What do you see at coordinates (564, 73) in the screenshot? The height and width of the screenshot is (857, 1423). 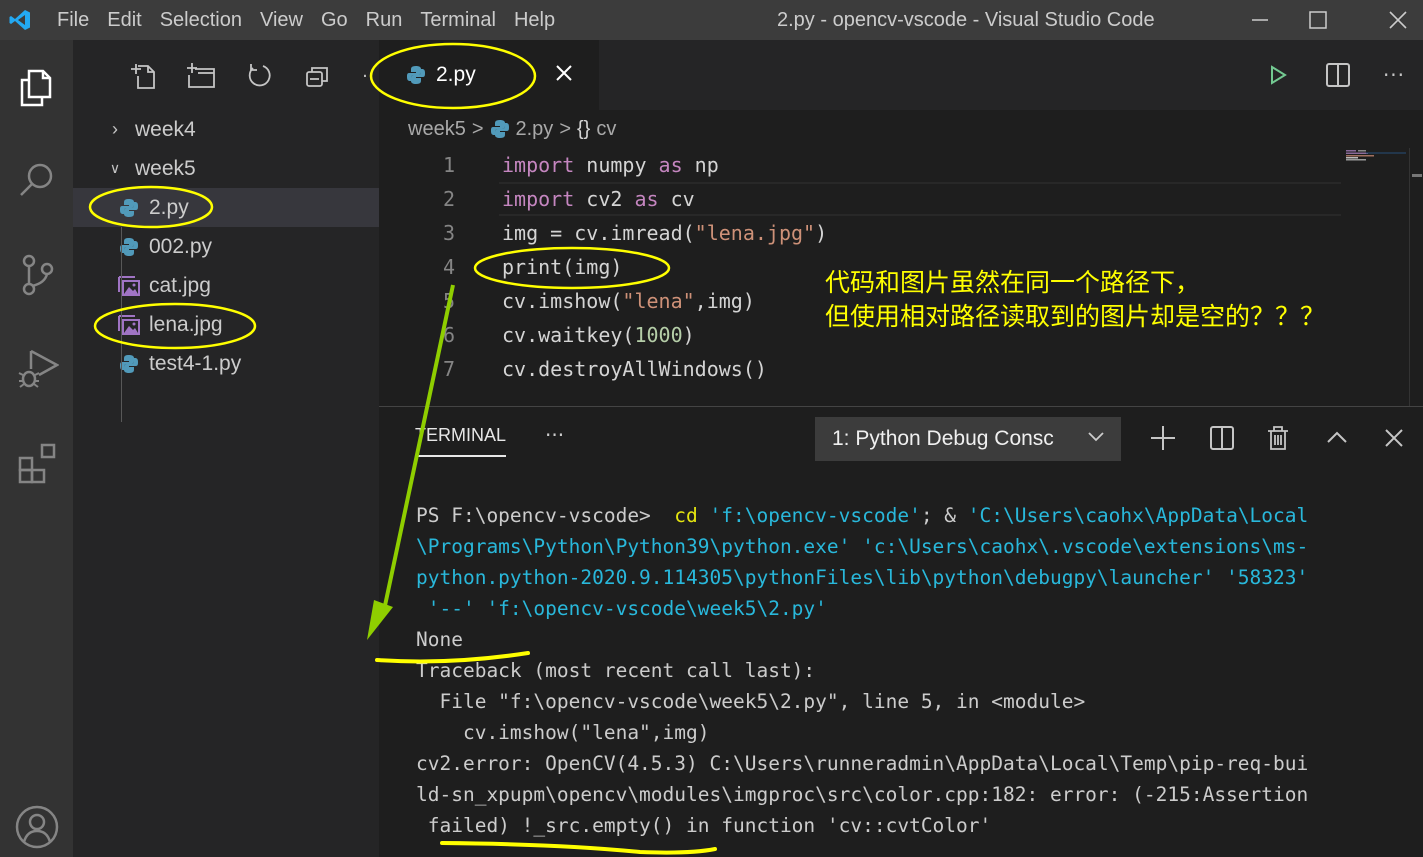 I see `tab-close-button` at bounding box center [564, 73].